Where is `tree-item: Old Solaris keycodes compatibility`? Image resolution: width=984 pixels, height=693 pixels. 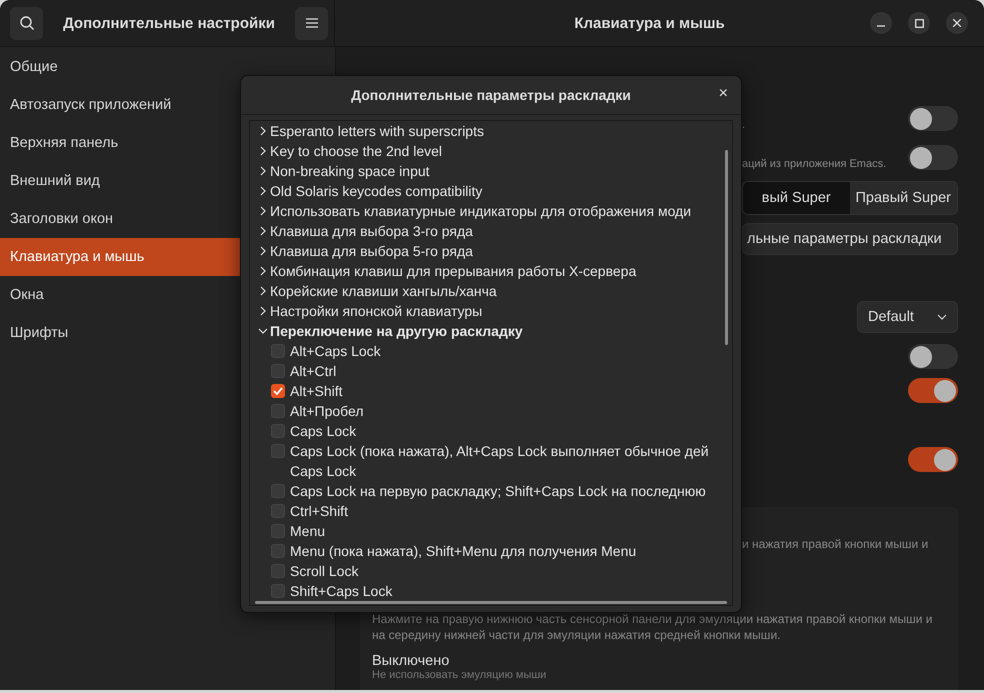 tree-item: Old Solaris keycodes compatibility is located at coordinates (376, 191).